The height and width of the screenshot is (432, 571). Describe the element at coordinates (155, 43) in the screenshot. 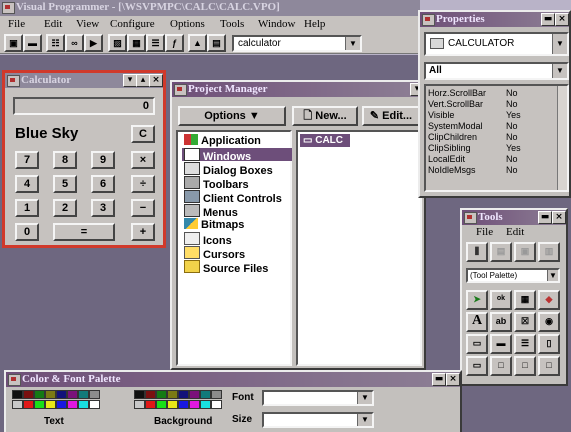

I see `menu-editor-icon: ☰` at that location.